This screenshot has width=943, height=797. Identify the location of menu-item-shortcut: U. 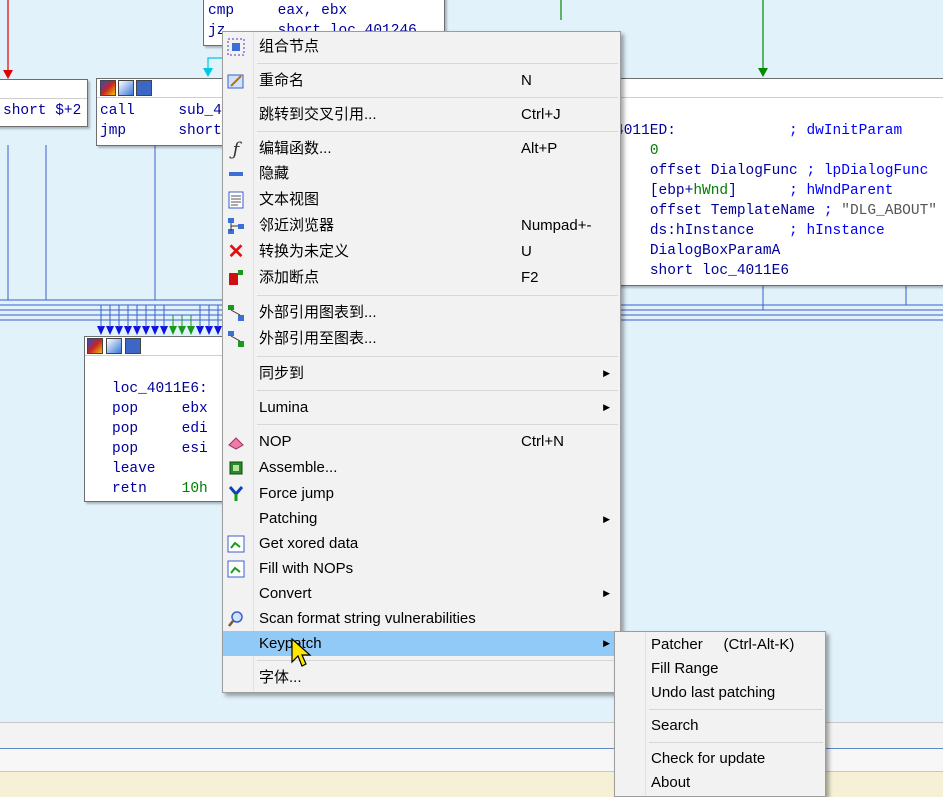
(526, 251).